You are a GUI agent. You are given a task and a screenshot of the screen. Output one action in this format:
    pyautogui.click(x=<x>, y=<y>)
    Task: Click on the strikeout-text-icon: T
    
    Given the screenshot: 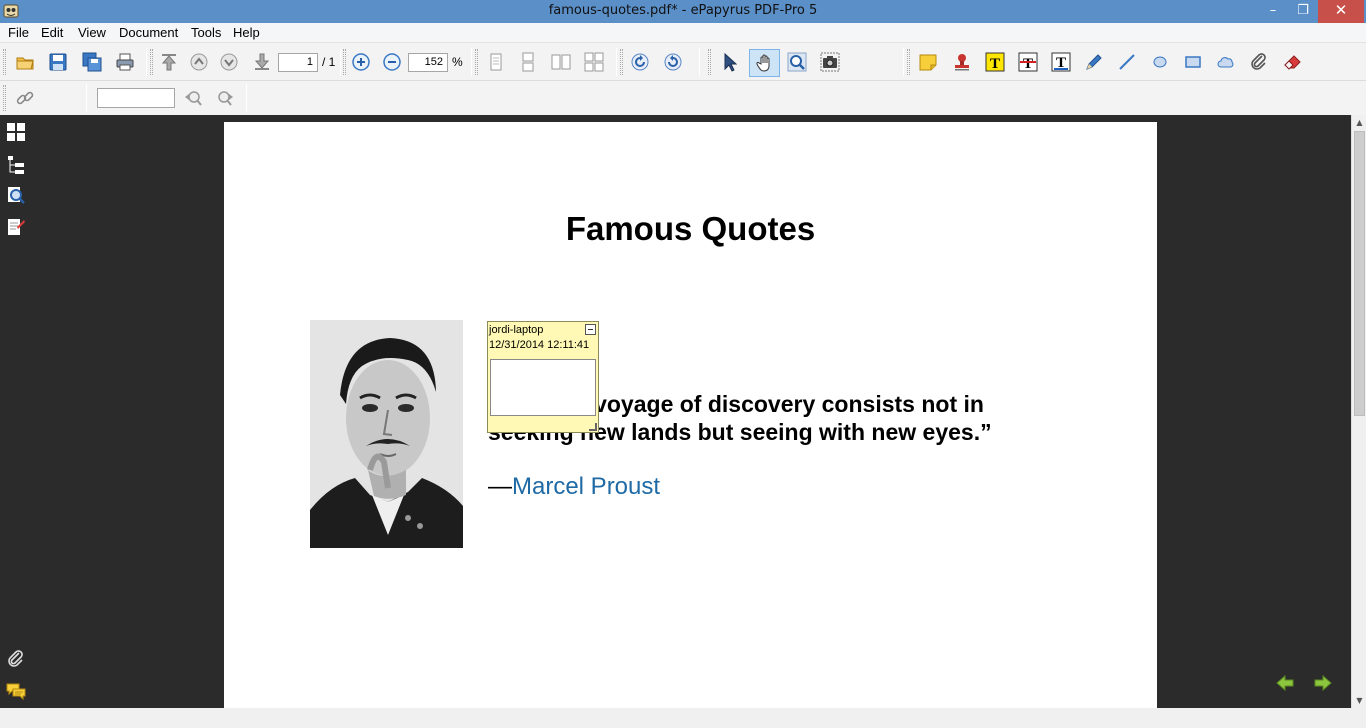 What is the action you would take?
    pyautogui.click(x=1028, y=62)
    